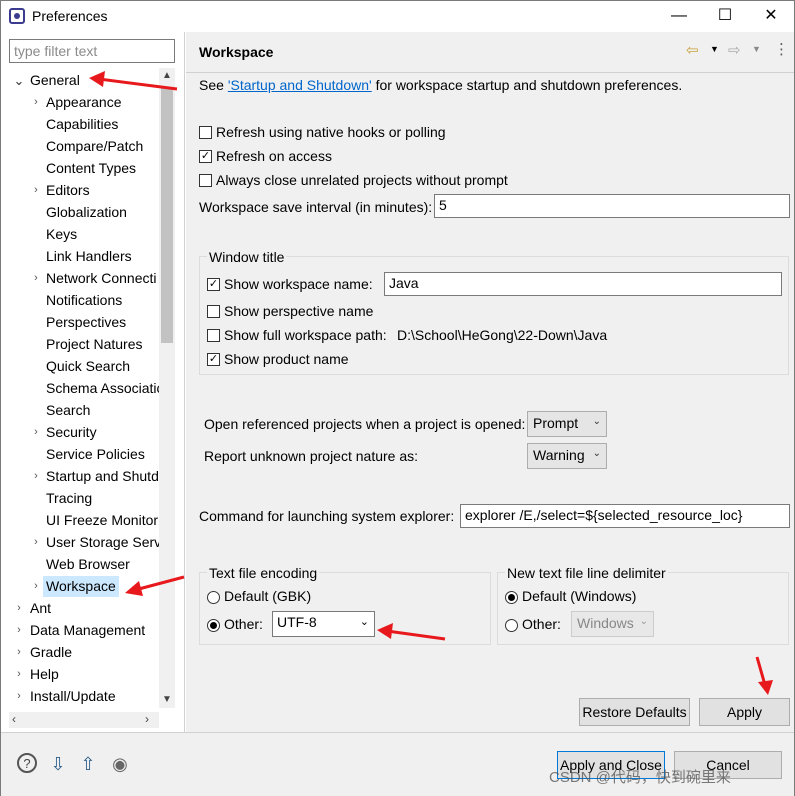 Image resolution: width=795 pixels, height=796 pixels. I want to click on help-icon: ?, so click(27, 763).